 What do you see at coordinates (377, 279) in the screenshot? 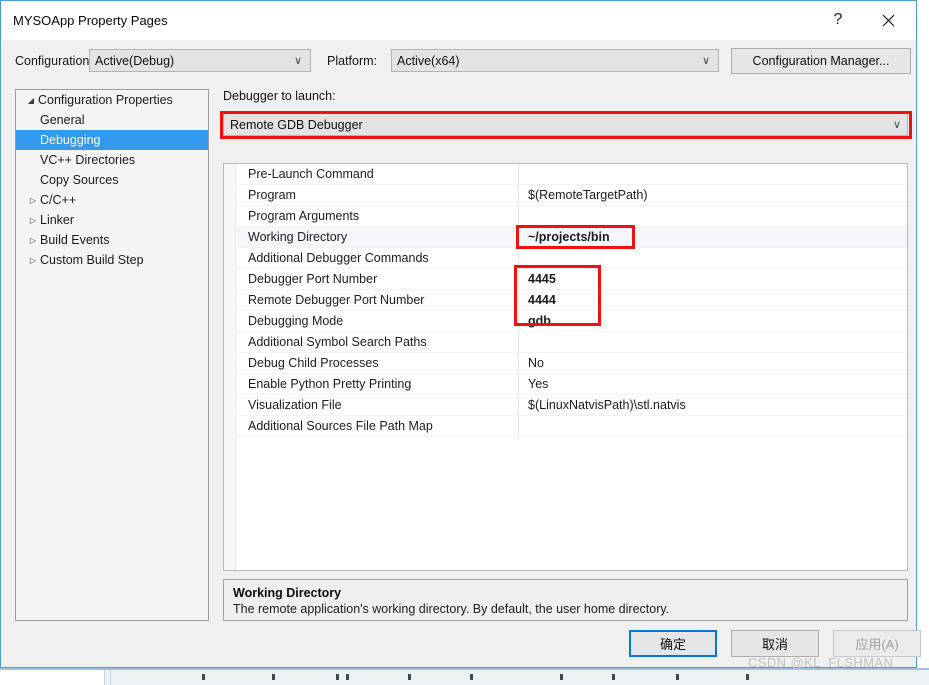
I see `property-name: Debugger Port Number` at bounding box center [377, 279].